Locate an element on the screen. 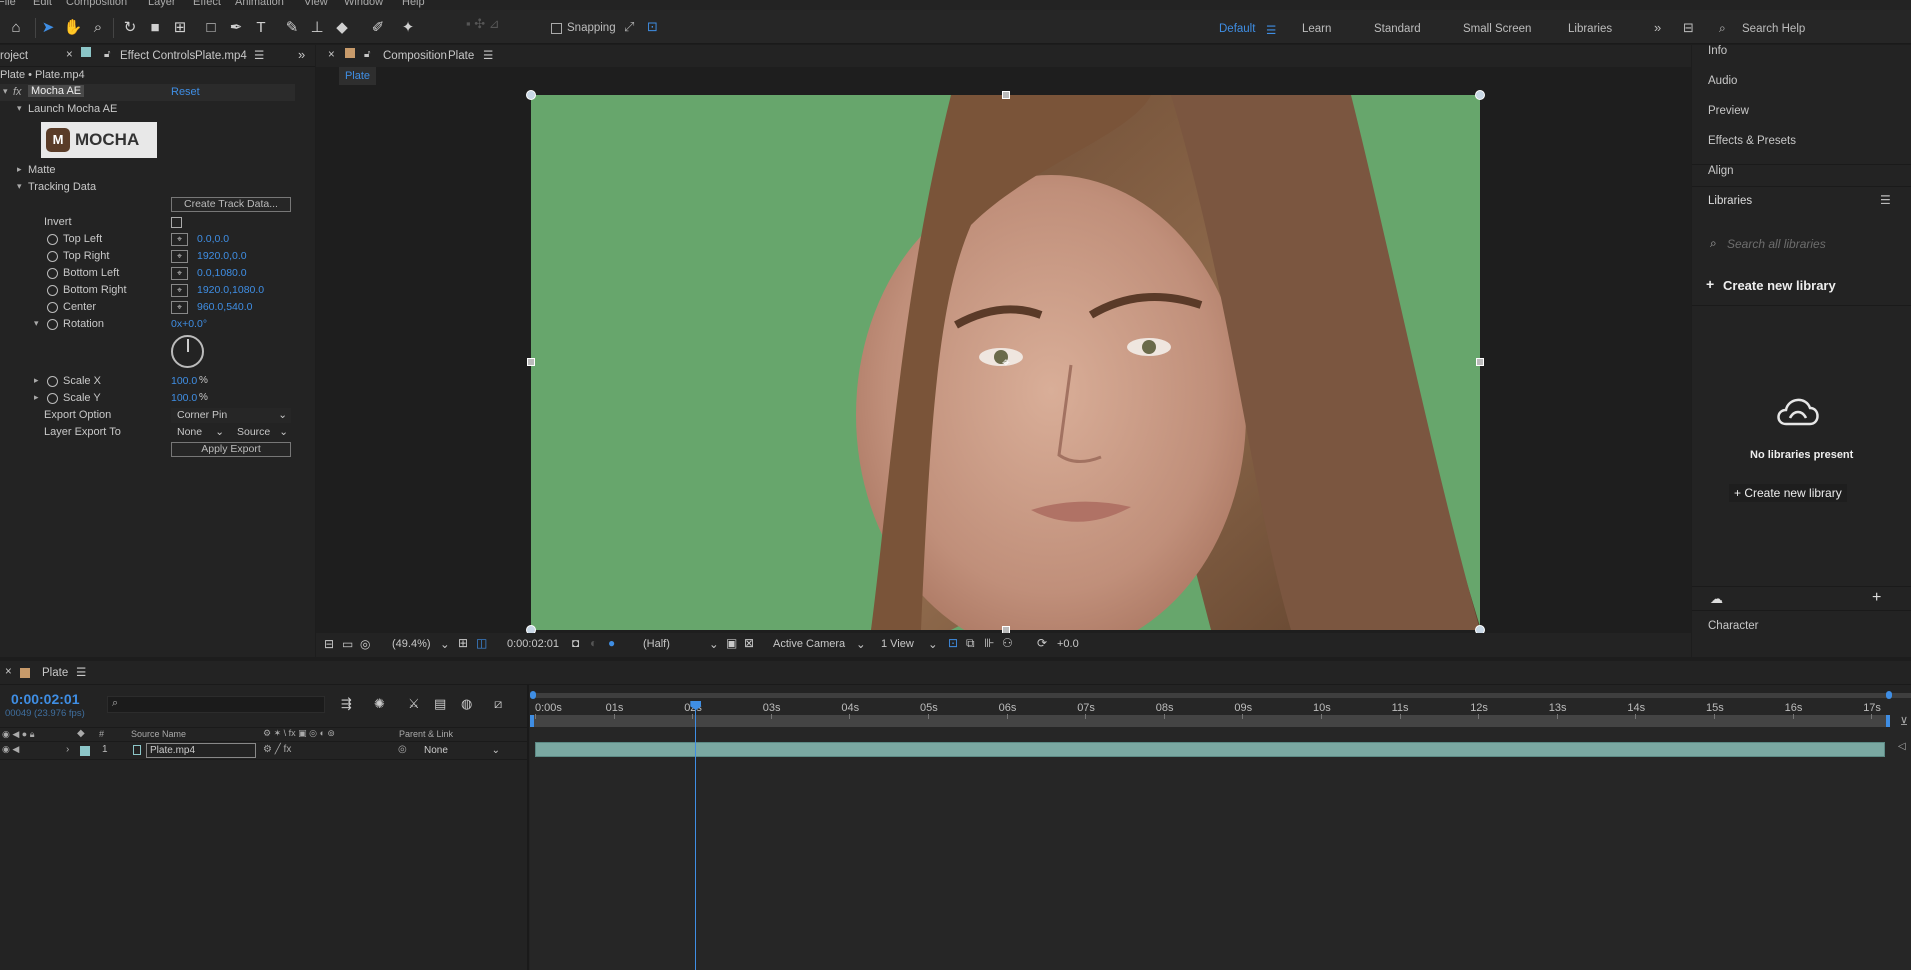  tab-composition-name: Plate is located at coordinates (461, 56).